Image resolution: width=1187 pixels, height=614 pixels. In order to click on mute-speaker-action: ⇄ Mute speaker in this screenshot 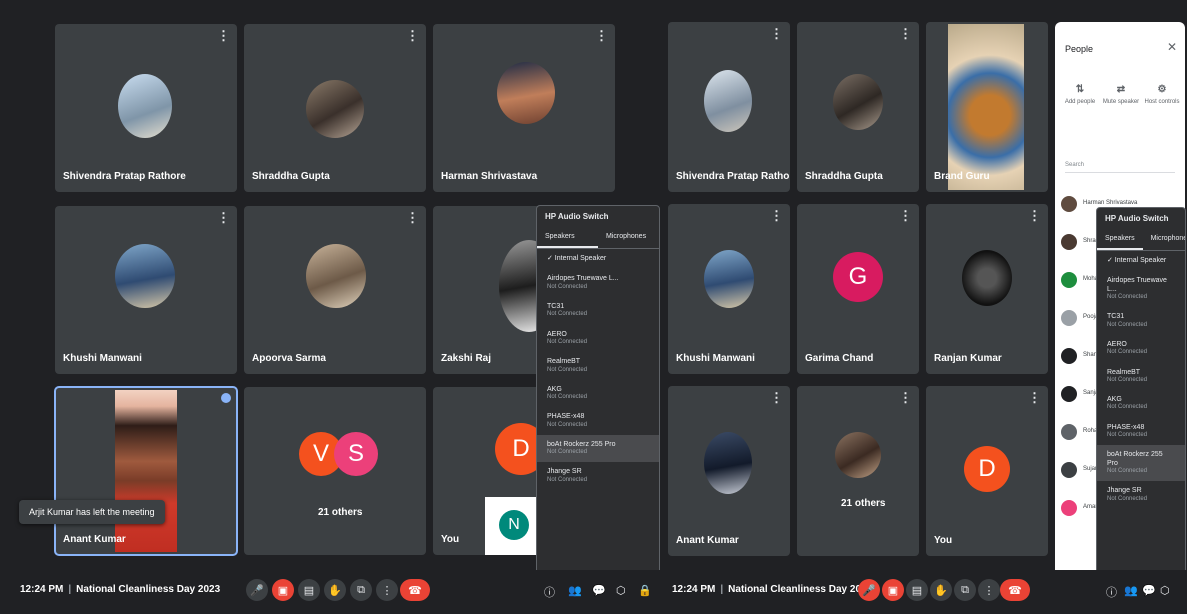, I will do `click(1121, 94)`.